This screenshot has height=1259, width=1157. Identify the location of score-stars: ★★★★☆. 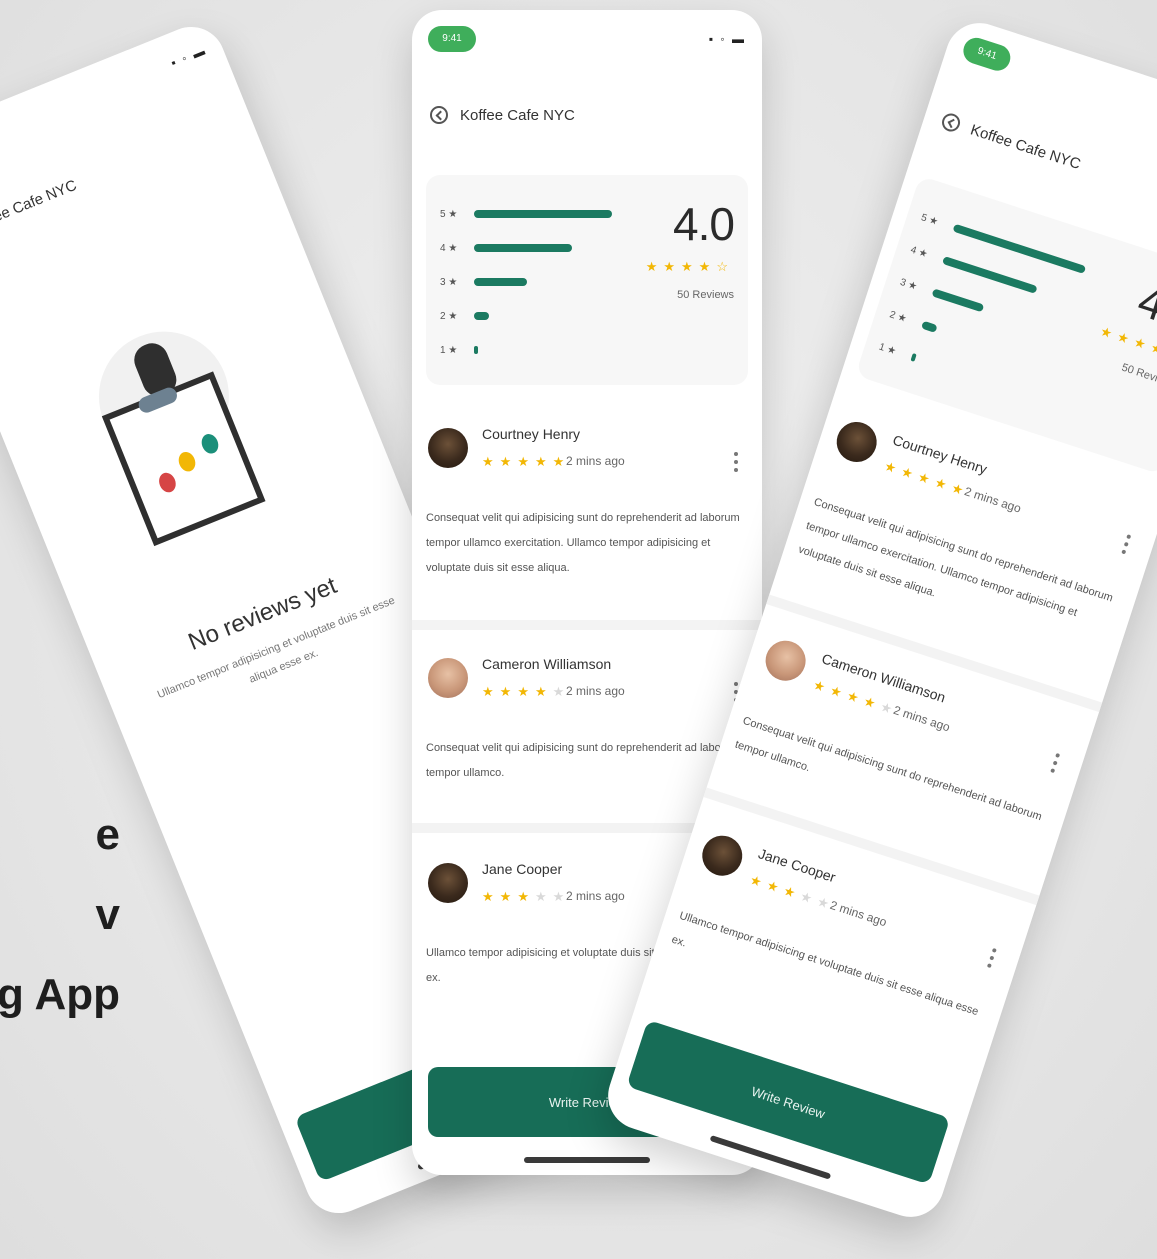
(689, 266).